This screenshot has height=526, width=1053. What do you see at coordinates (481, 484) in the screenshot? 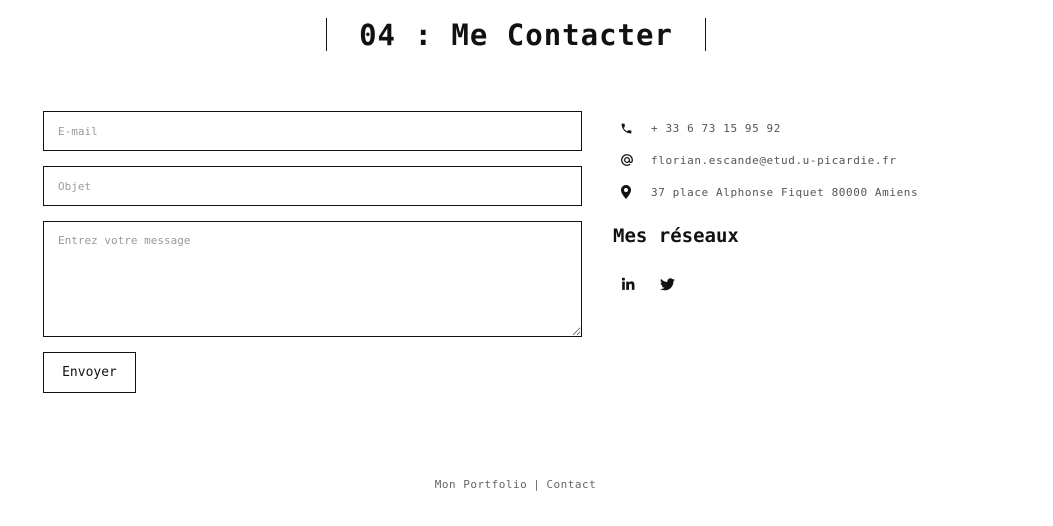
I see `footer-link-portfolio: Mon Portfolio` at bounding box center [481, 484].